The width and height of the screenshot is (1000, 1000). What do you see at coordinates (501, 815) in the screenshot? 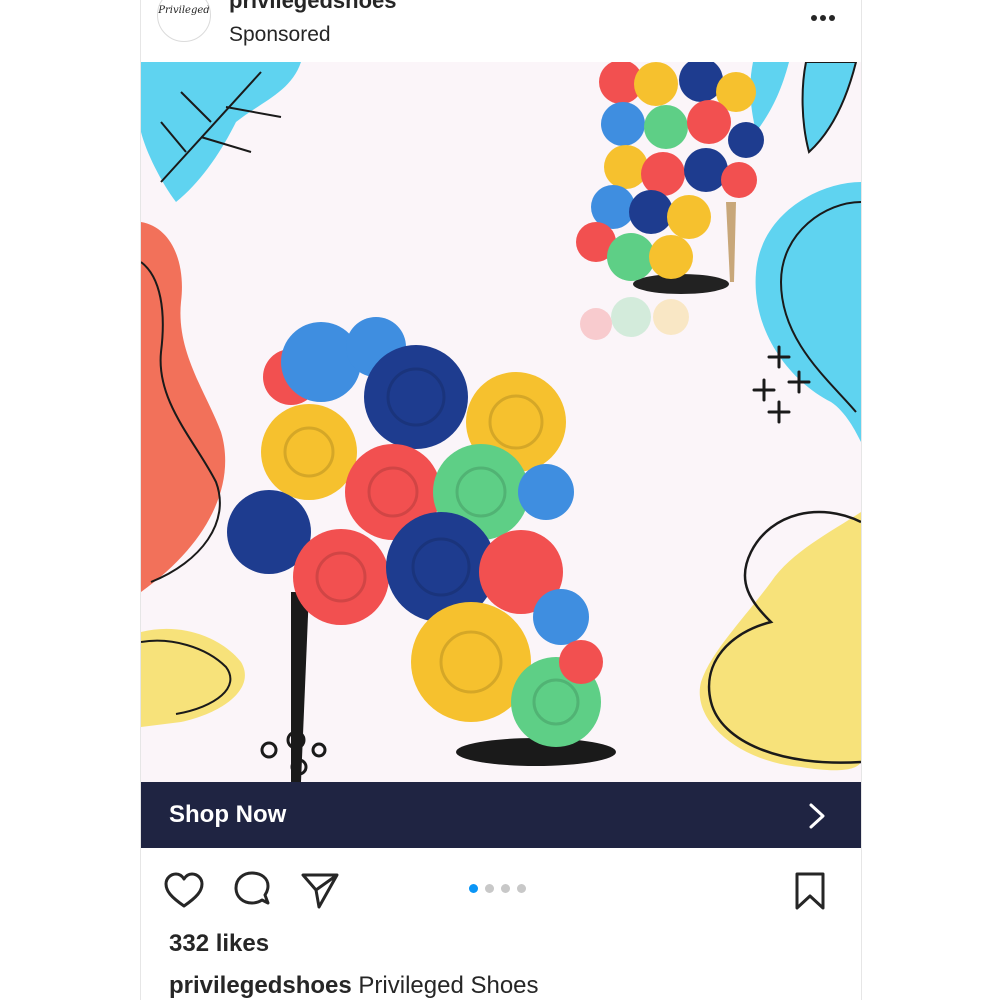
I see `shop-now-button: Shop Now` at bounding box center [501, 815].